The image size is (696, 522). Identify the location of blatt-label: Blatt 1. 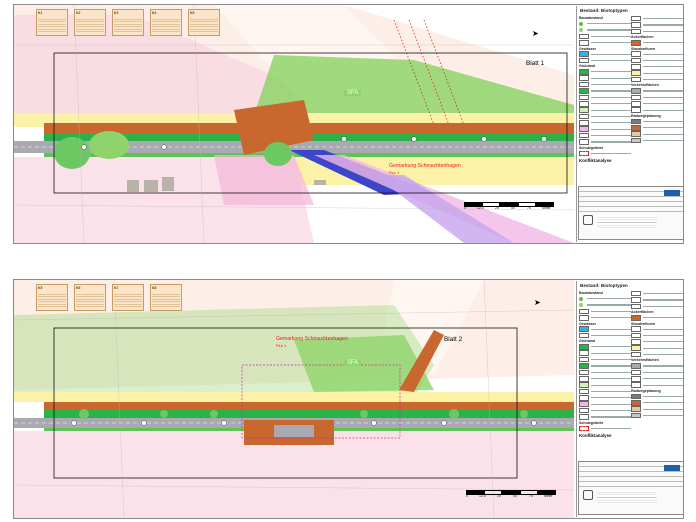
(535, 63).